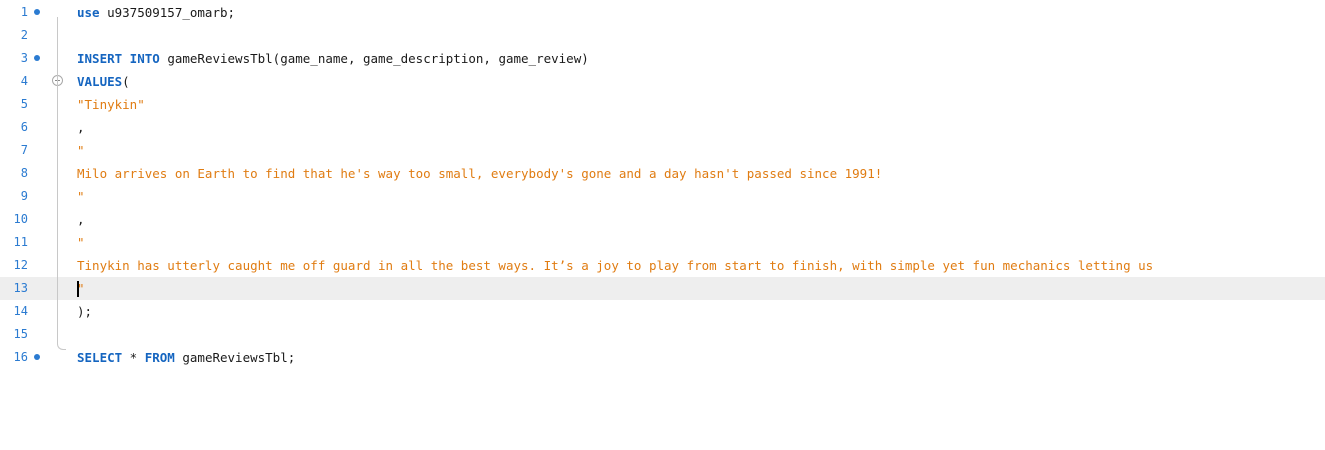  What do you see at coordinates (662, 104) in the screenshot?
I see `code-line: 5 "Tinykin"` at bounding box center [662, 104].